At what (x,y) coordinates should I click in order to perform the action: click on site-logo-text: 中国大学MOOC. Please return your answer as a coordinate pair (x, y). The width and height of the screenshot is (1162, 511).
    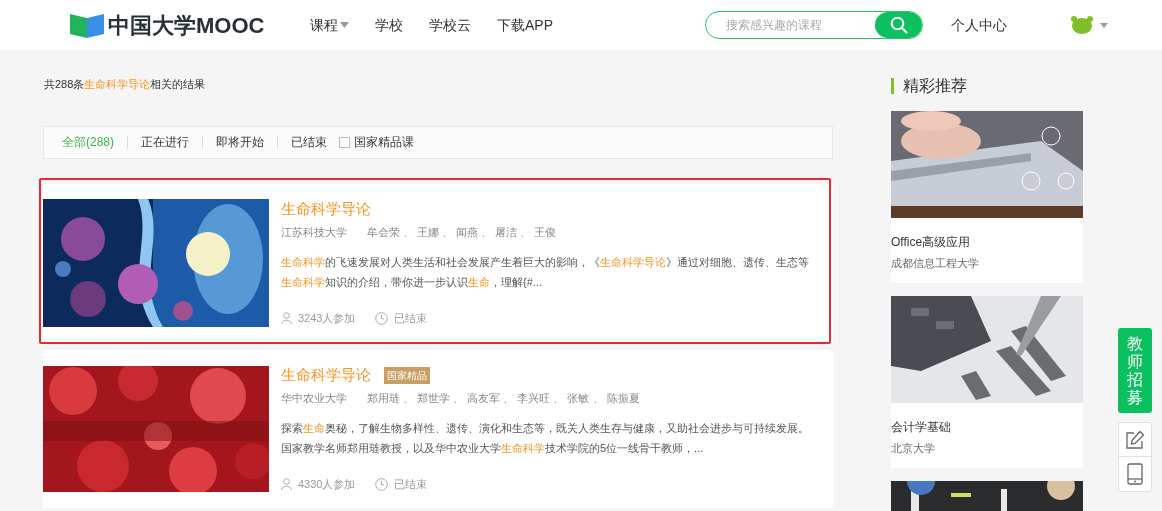
    Looking at the image, I should click on (186, 25).